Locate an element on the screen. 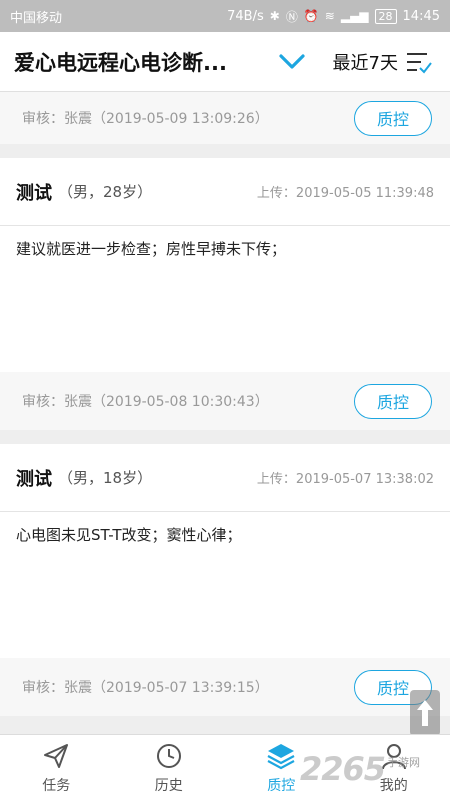  filter-button is located at coordinates (419, 62).